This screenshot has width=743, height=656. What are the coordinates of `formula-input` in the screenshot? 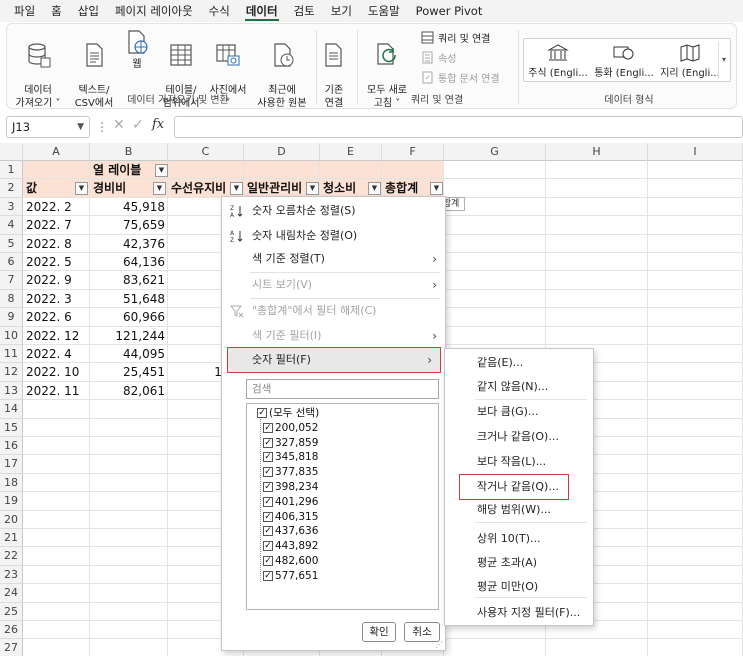 It's located at (458, 127).